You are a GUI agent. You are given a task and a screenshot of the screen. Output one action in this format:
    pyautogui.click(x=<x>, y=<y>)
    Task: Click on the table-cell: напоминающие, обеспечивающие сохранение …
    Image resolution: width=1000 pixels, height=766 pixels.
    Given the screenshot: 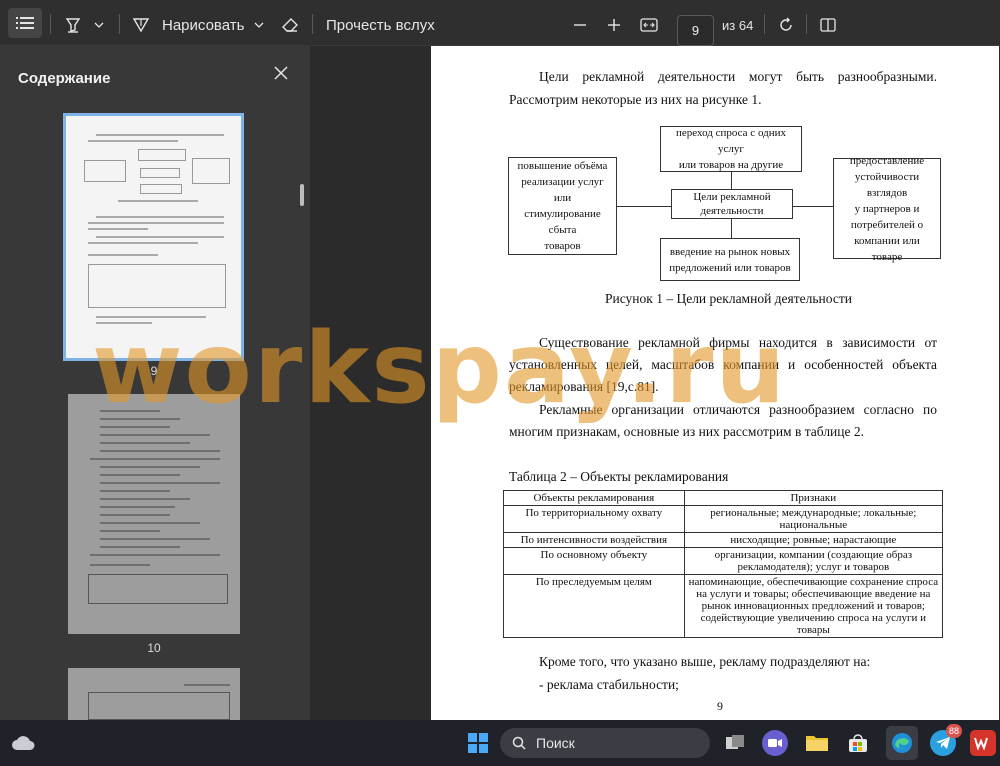 What is the action you would take?
    pyautogui.click(x=813, y=606)
    